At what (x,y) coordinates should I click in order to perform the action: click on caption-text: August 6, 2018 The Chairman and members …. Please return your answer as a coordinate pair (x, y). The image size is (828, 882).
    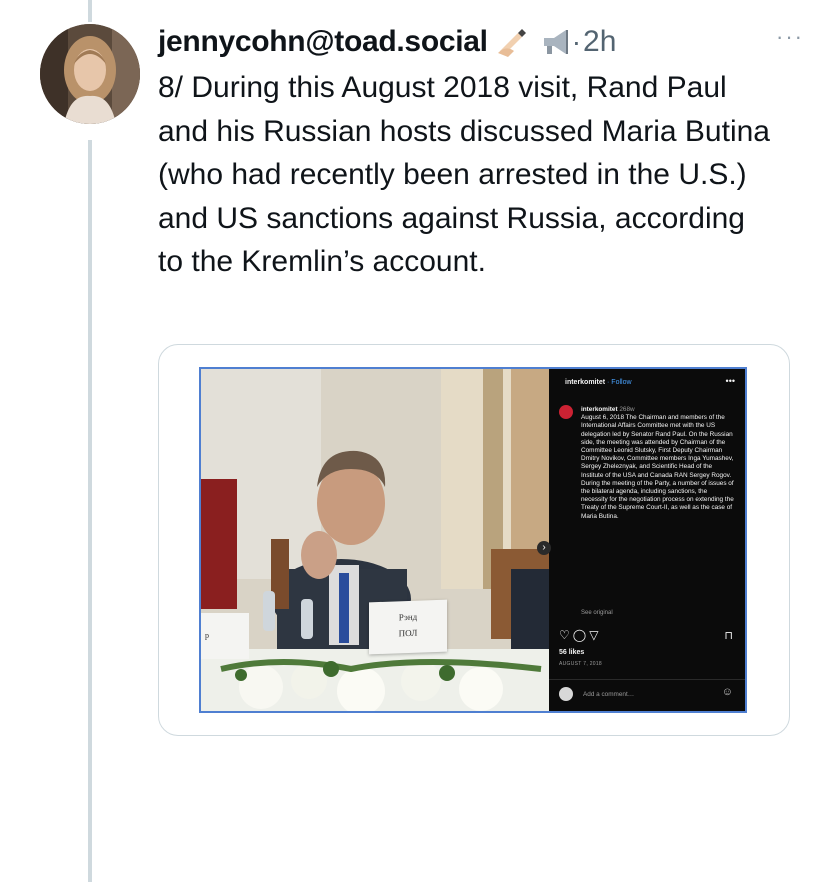
    Looking at the image, I should click on (657, 467).